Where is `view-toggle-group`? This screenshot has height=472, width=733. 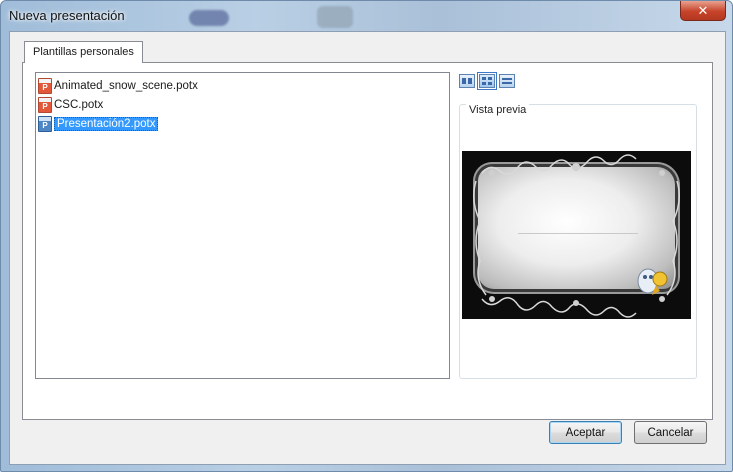 view-toggle-group is located at coordinates (487, 81).